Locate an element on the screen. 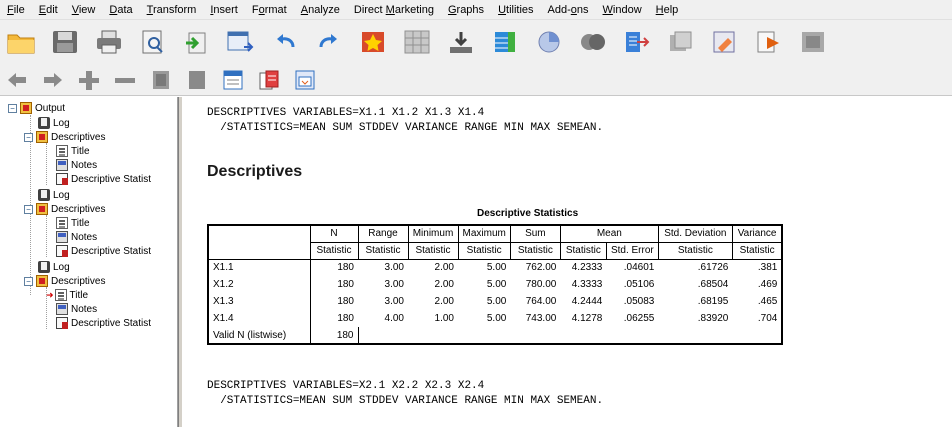  insert-text-icon is located at coordinates (305, 80).